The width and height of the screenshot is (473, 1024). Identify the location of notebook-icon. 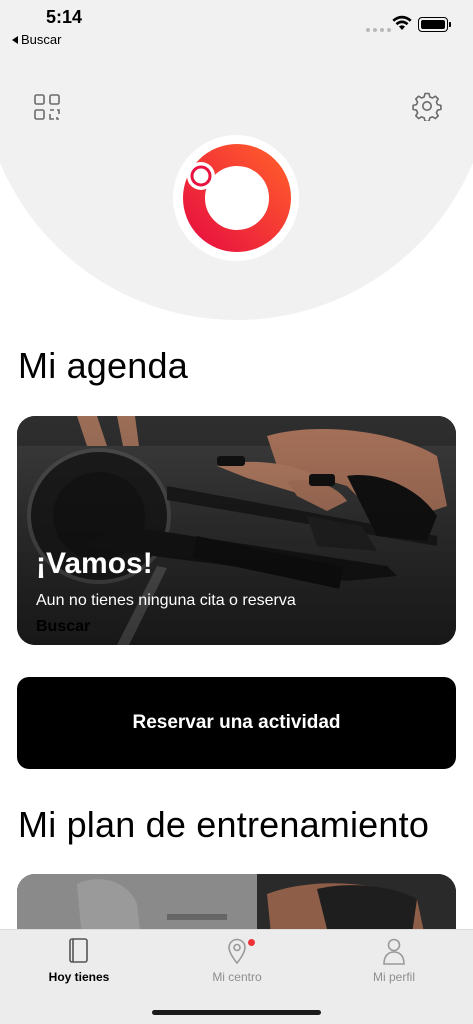
(78, 950).